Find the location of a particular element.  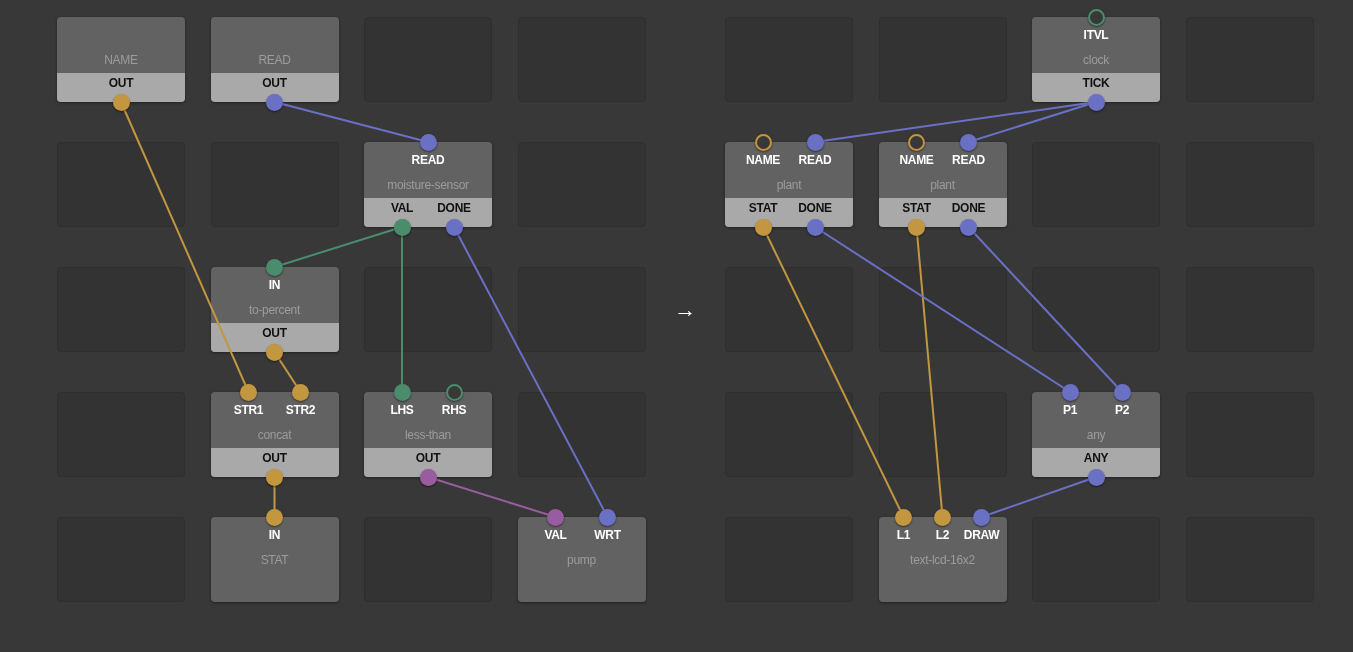

node: READ moisture-sensor VAL DONE is located at coordinates (428, 184).